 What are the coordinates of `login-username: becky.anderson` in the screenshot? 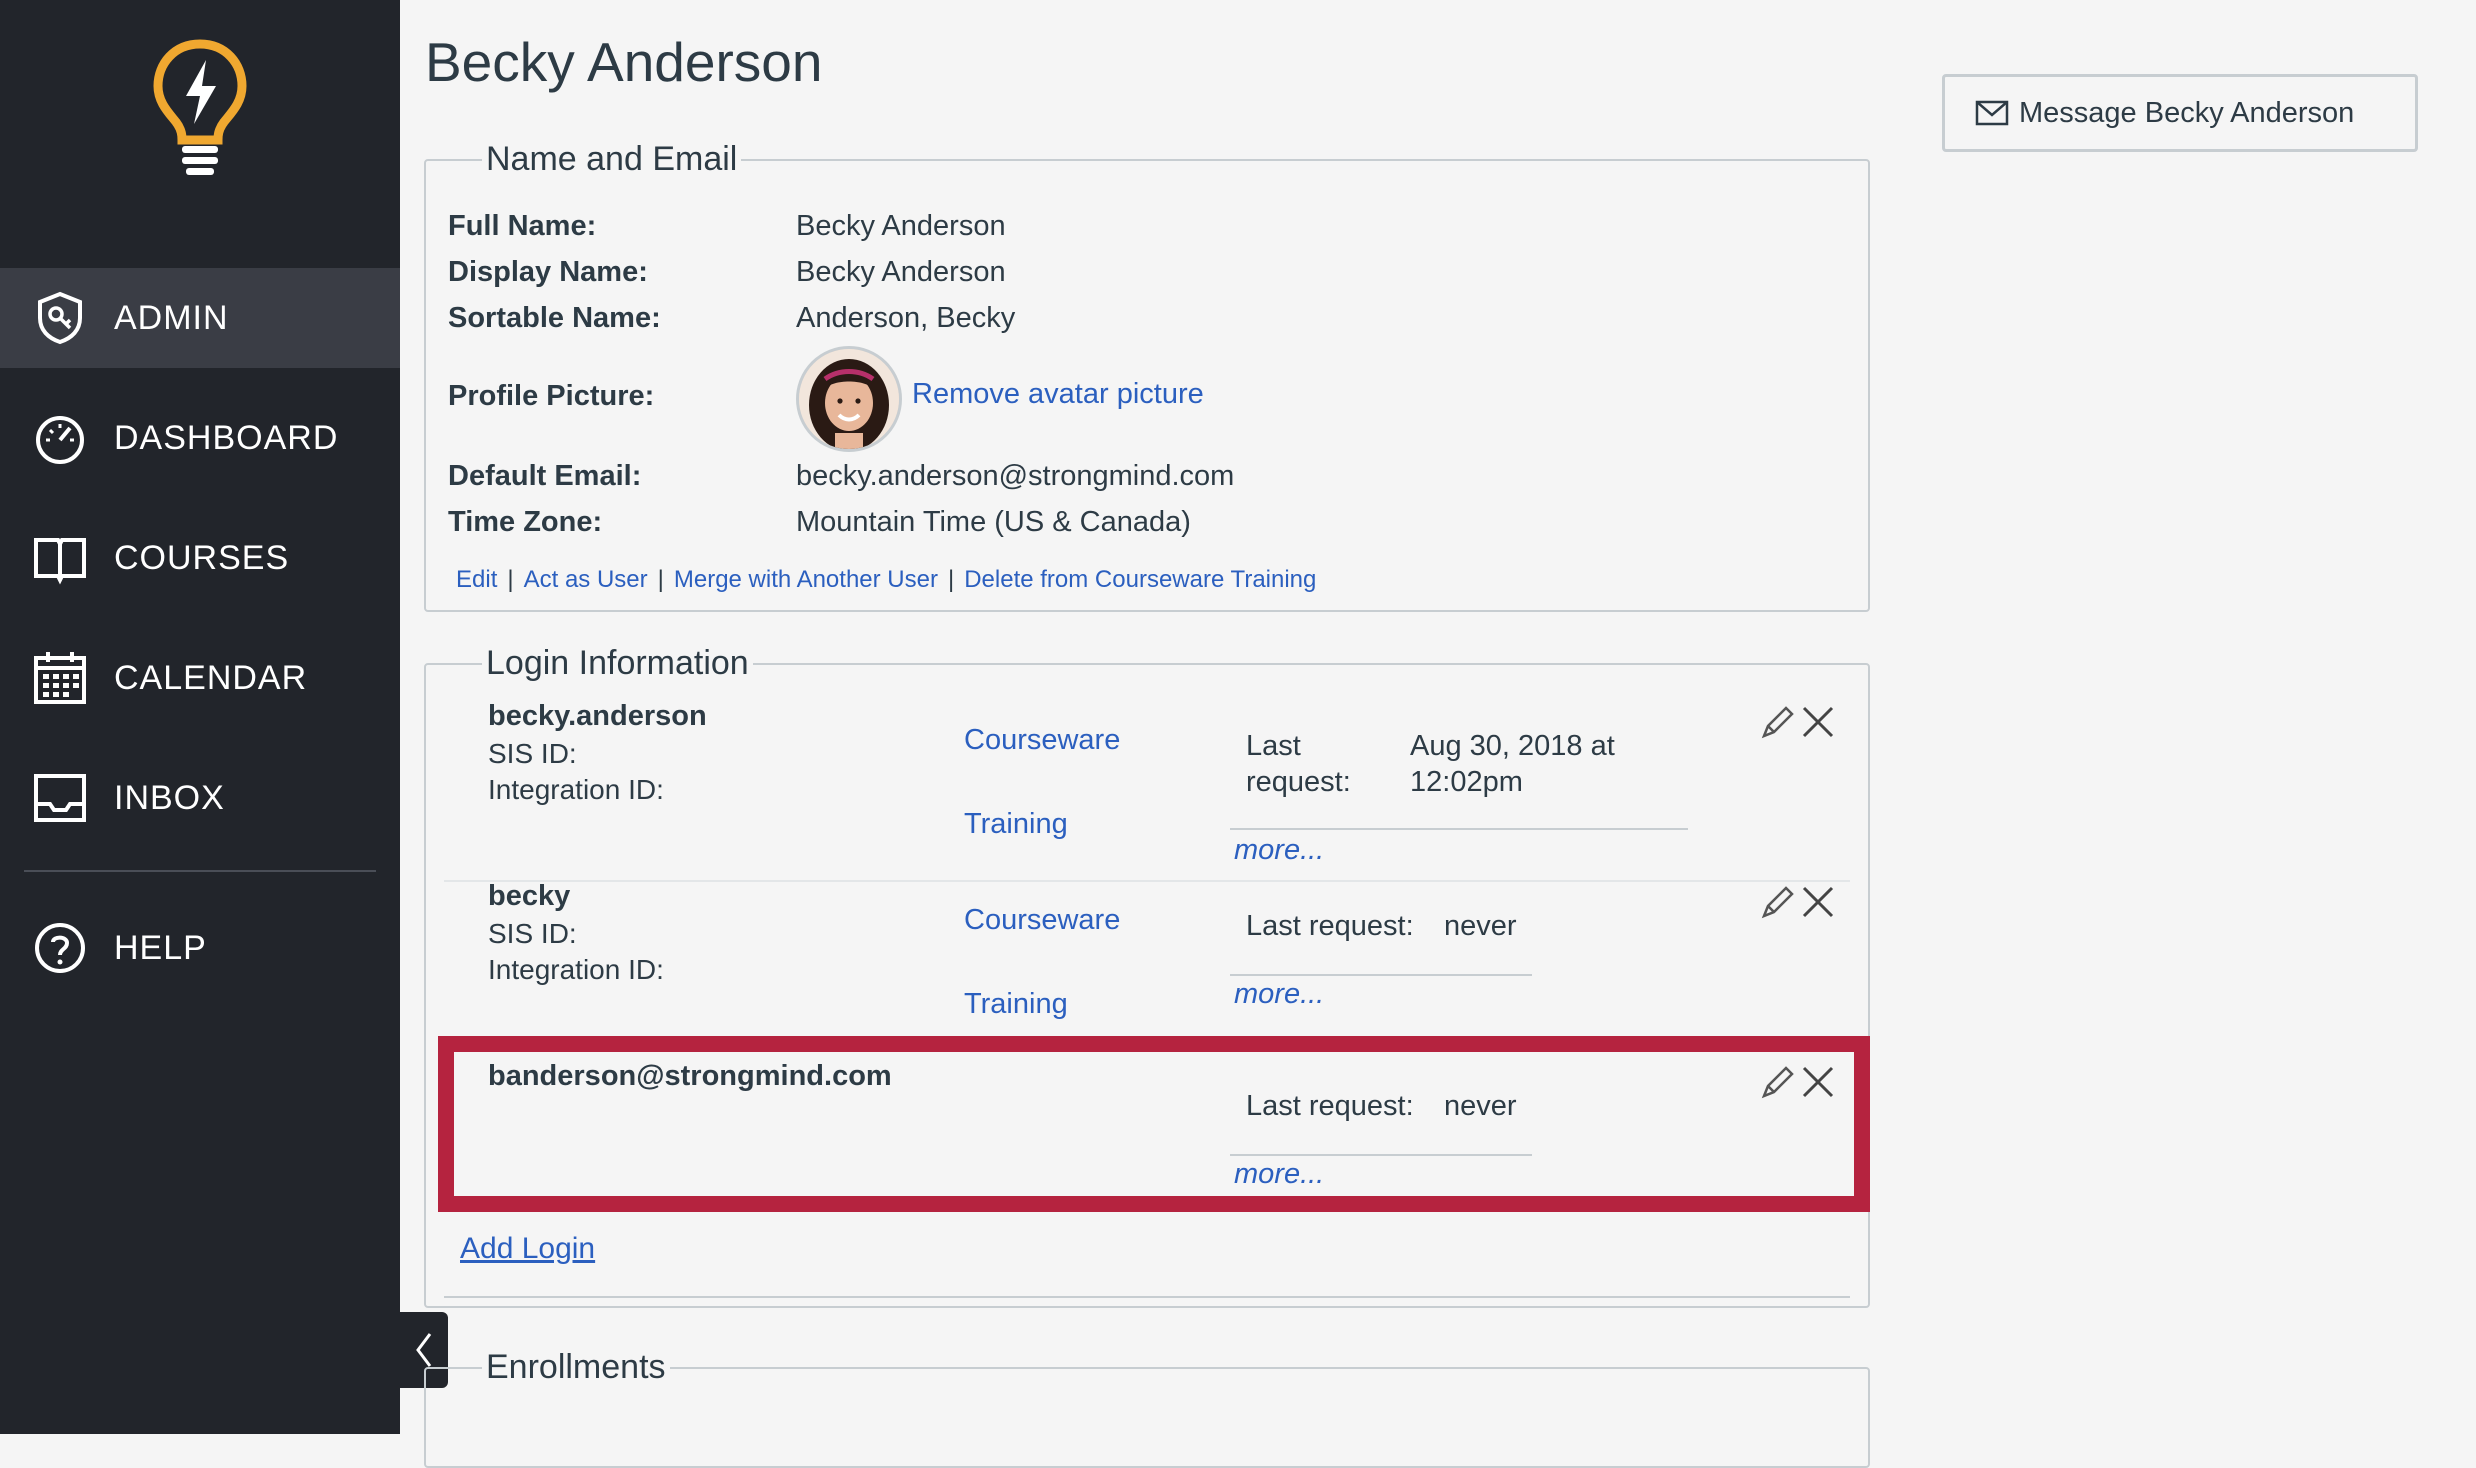 It's located at (597, 716).